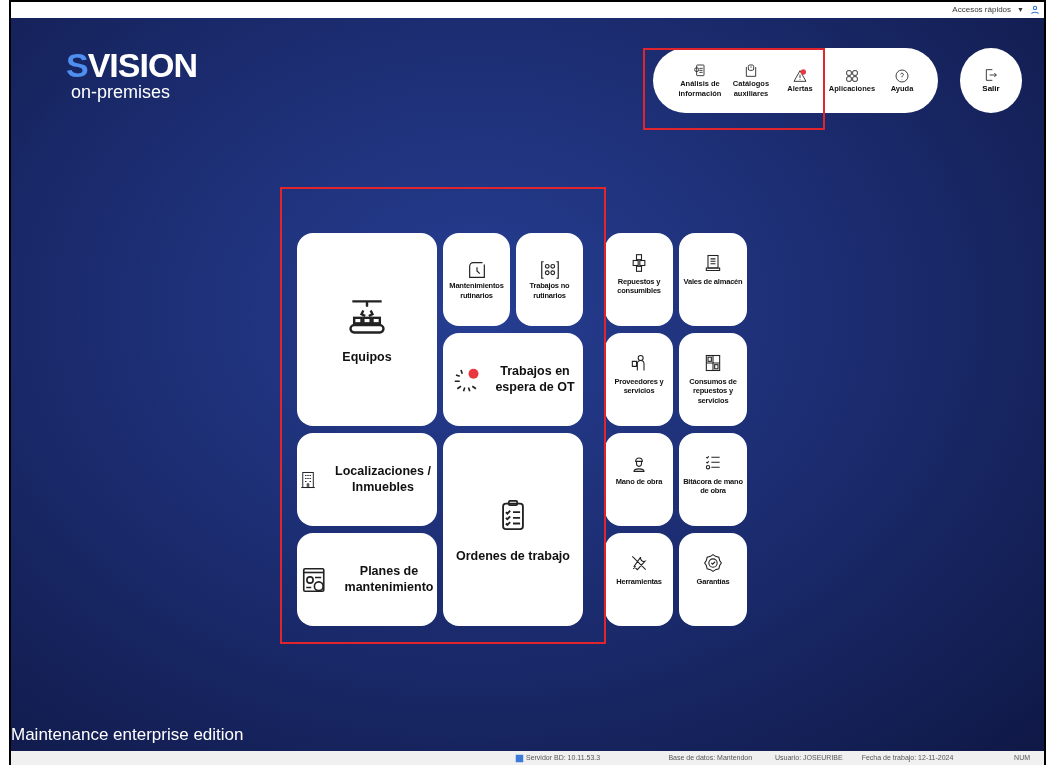 This screenshot has height=765, width=1053. What do you see at coordinates (367, 329) in the screenshot?
I see `menu-tile: Equipos` at bounding box center [367, 329].